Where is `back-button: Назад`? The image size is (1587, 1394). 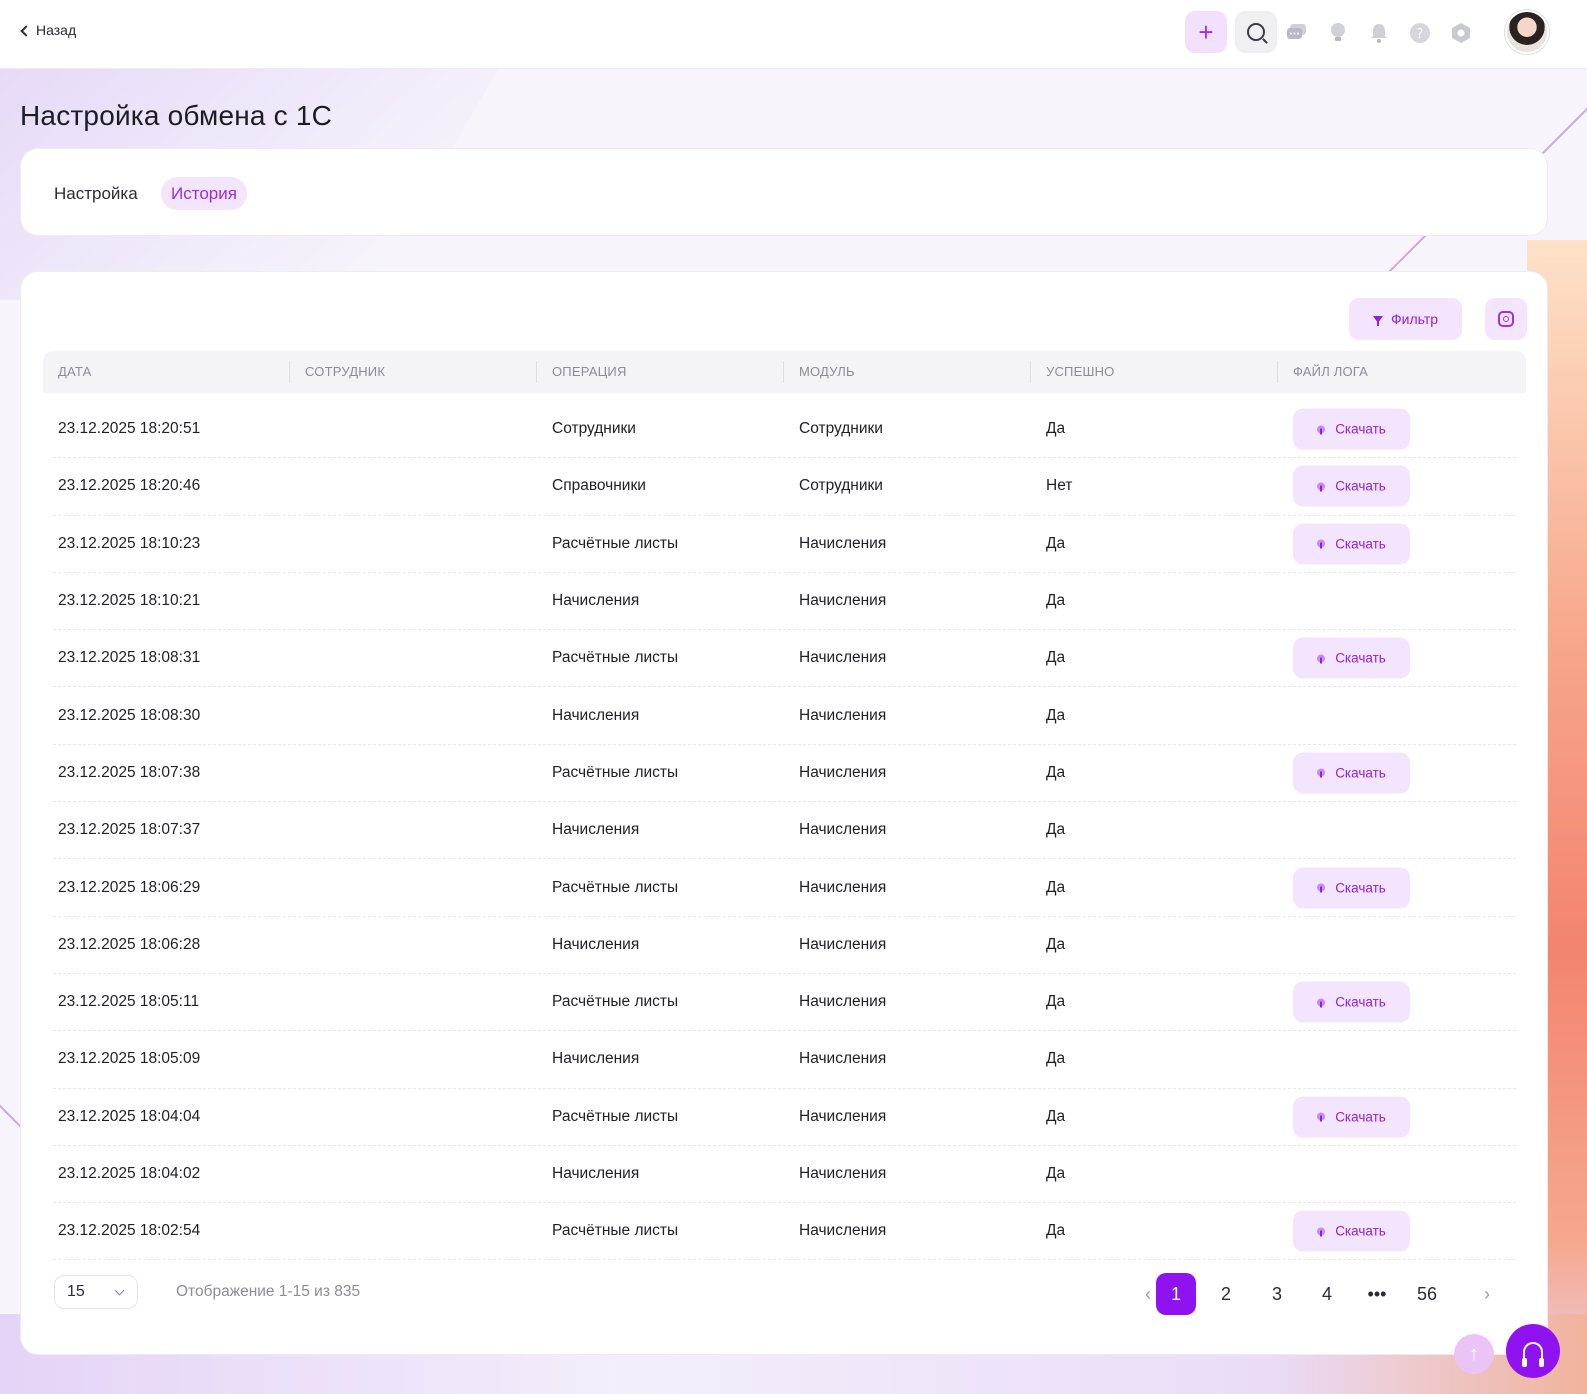
back-button: Назад is located at coordinates (48, 30).